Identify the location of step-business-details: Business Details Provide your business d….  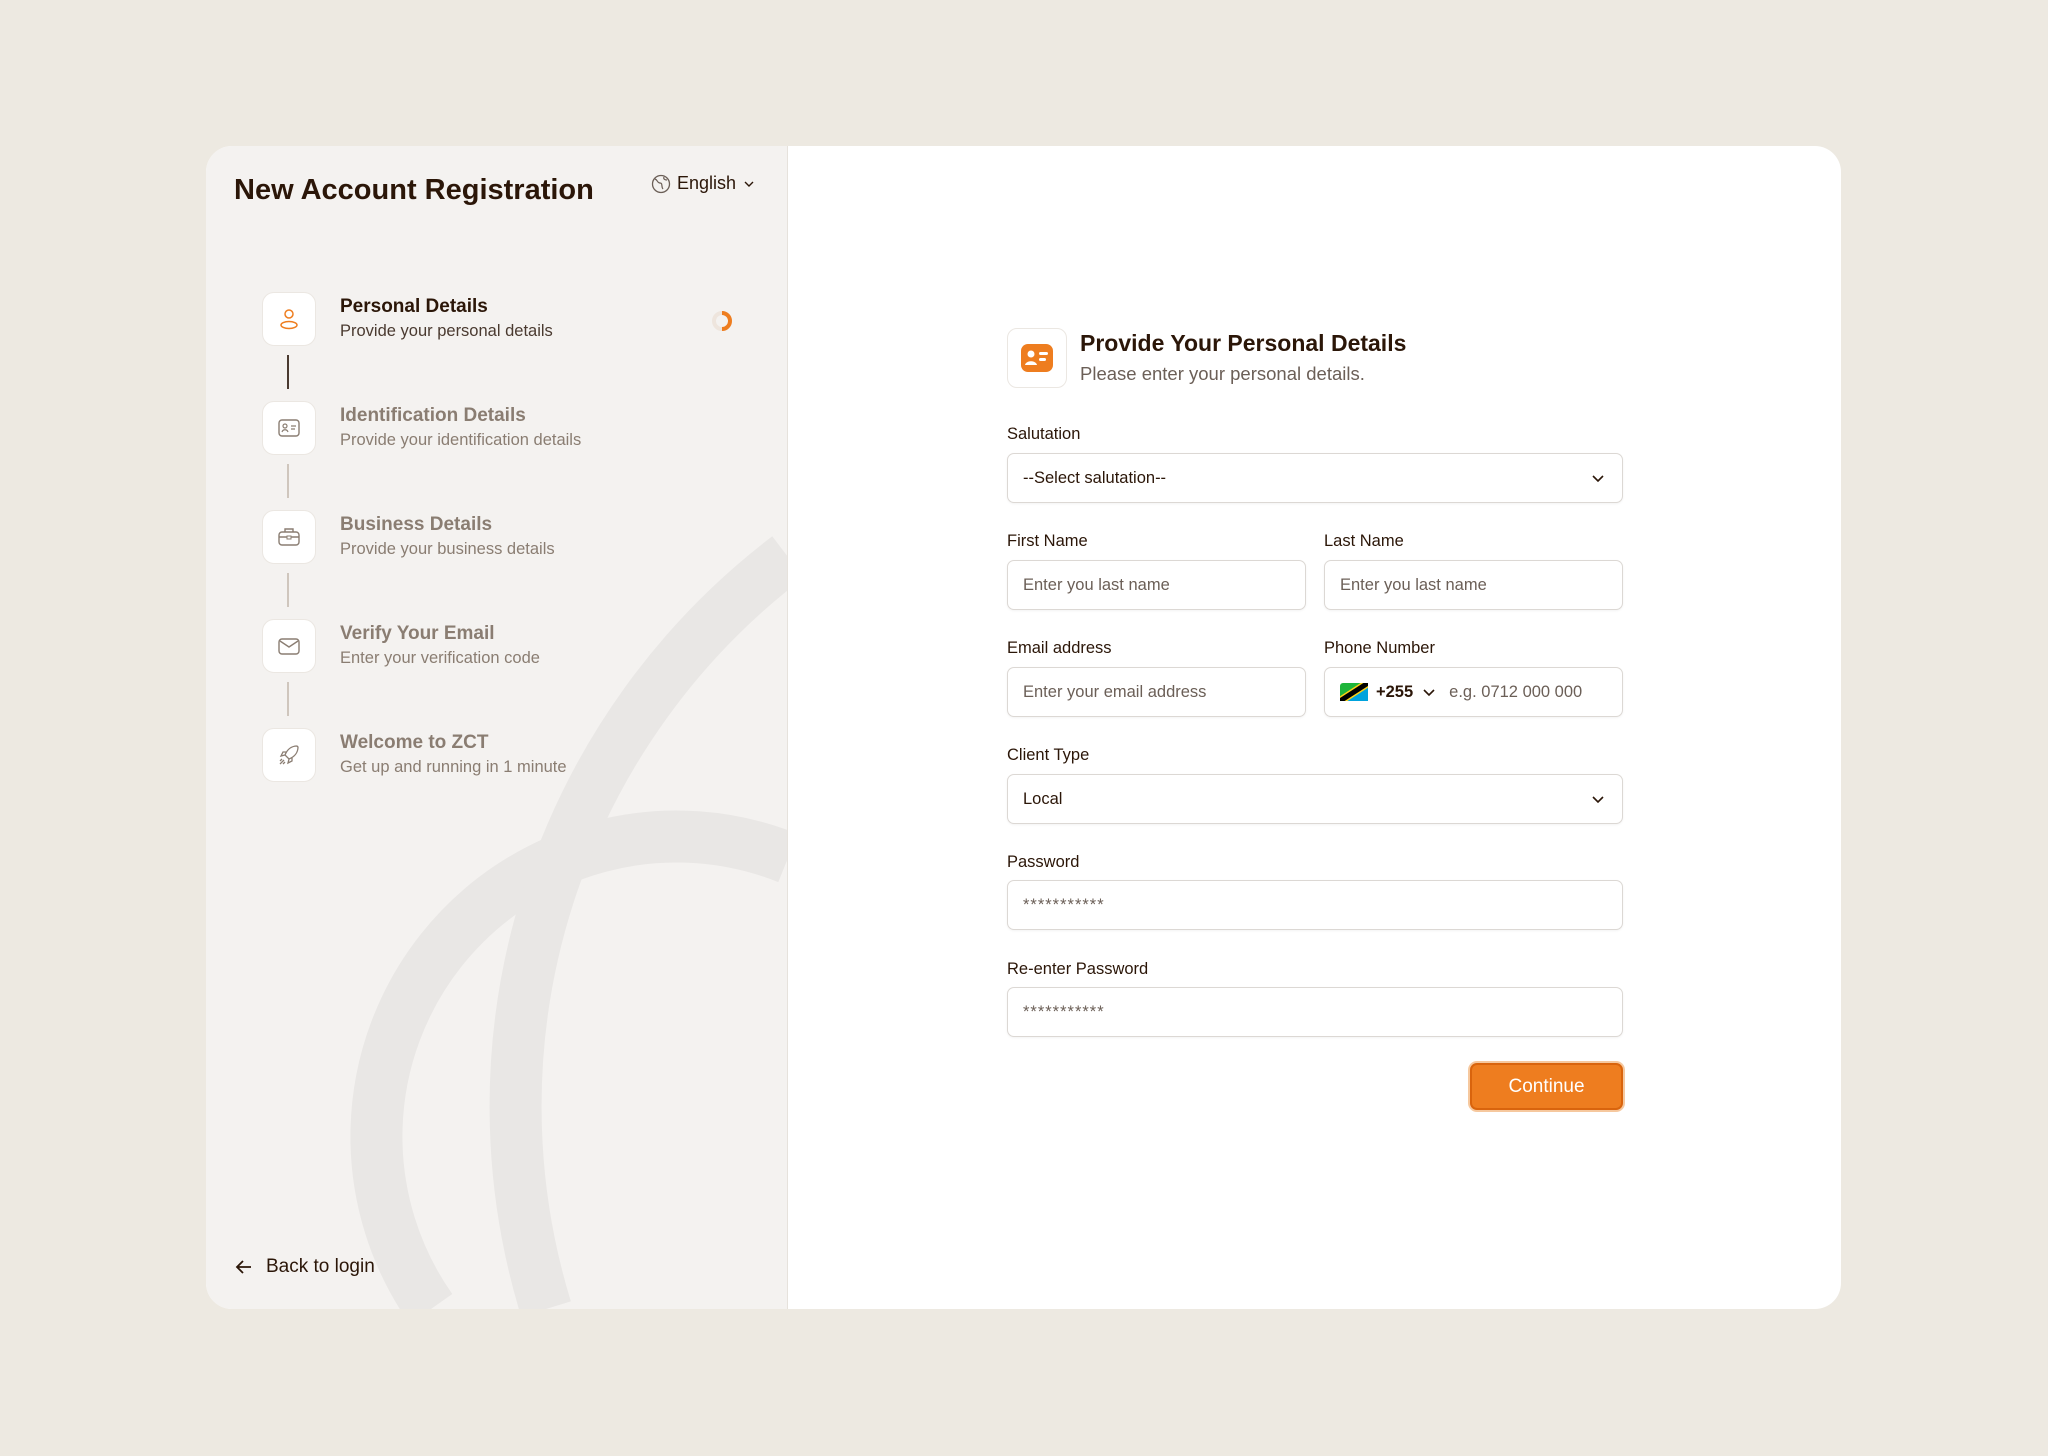
(512, 537).